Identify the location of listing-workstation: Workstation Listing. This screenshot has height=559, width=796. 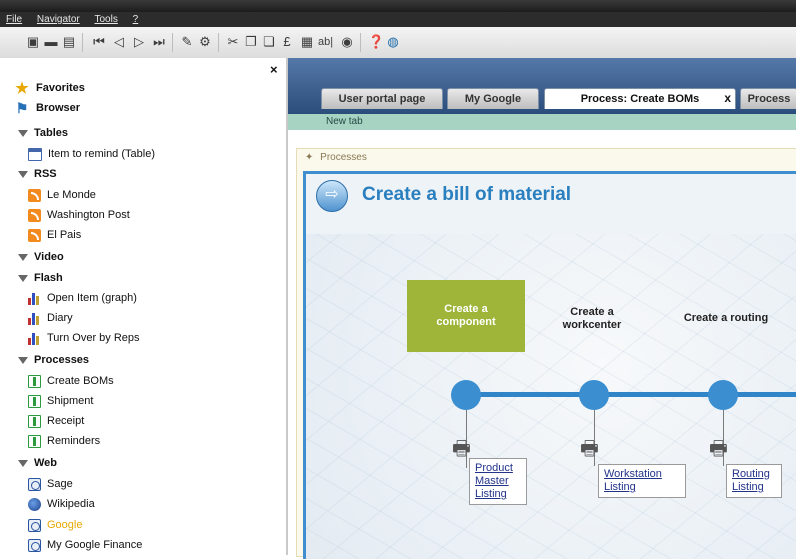
(642, 481).